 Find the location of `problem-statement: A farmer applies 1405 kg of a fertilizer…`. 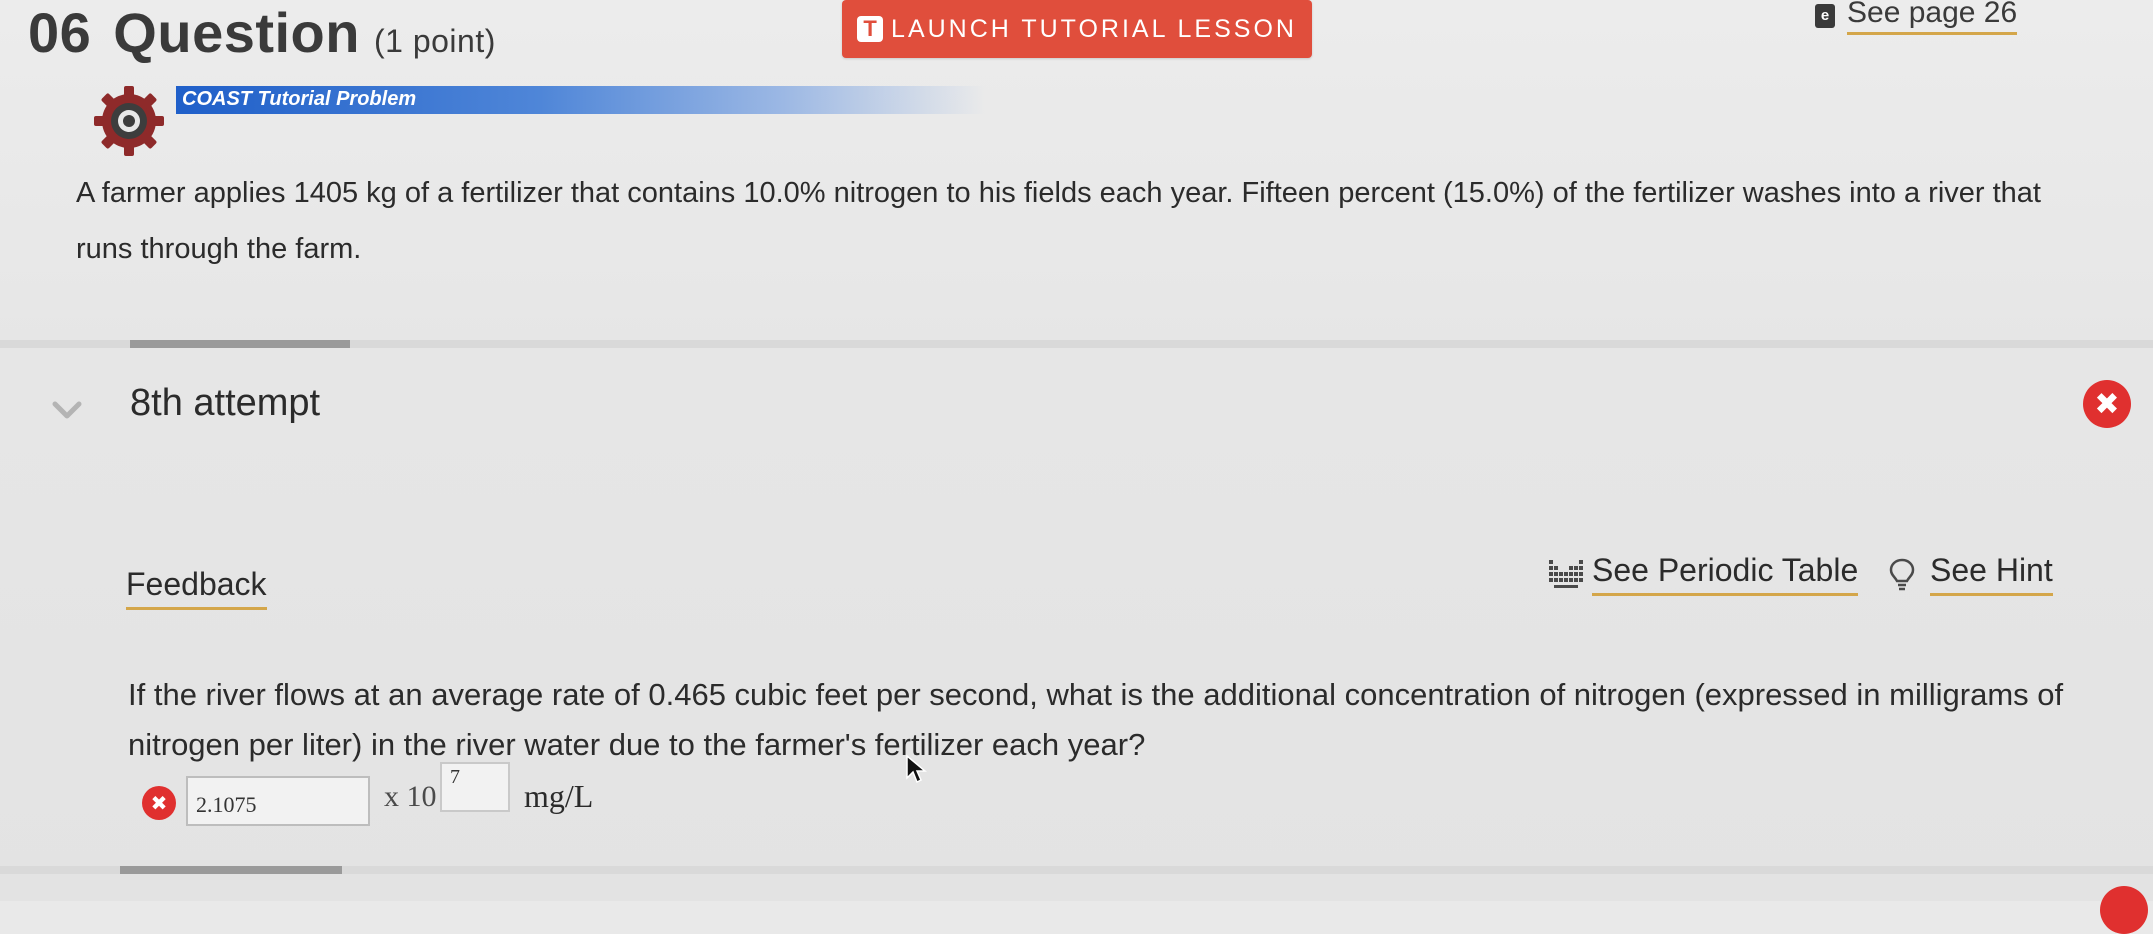

problem-statement: A farmer applies 1405 kg of a fertilizer… is located at coordinates (1058, 221).